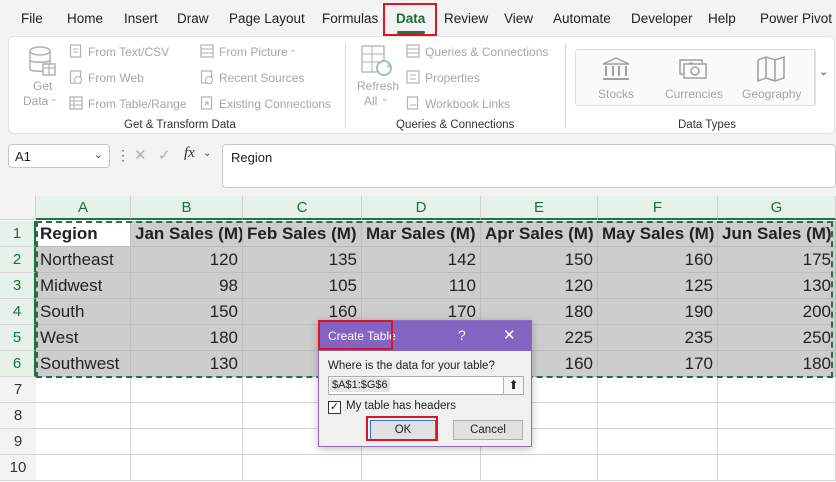  Describe the element at coordinates (59, 156) in the screenshot. I see `name-box: A1 ⌄` at that location.